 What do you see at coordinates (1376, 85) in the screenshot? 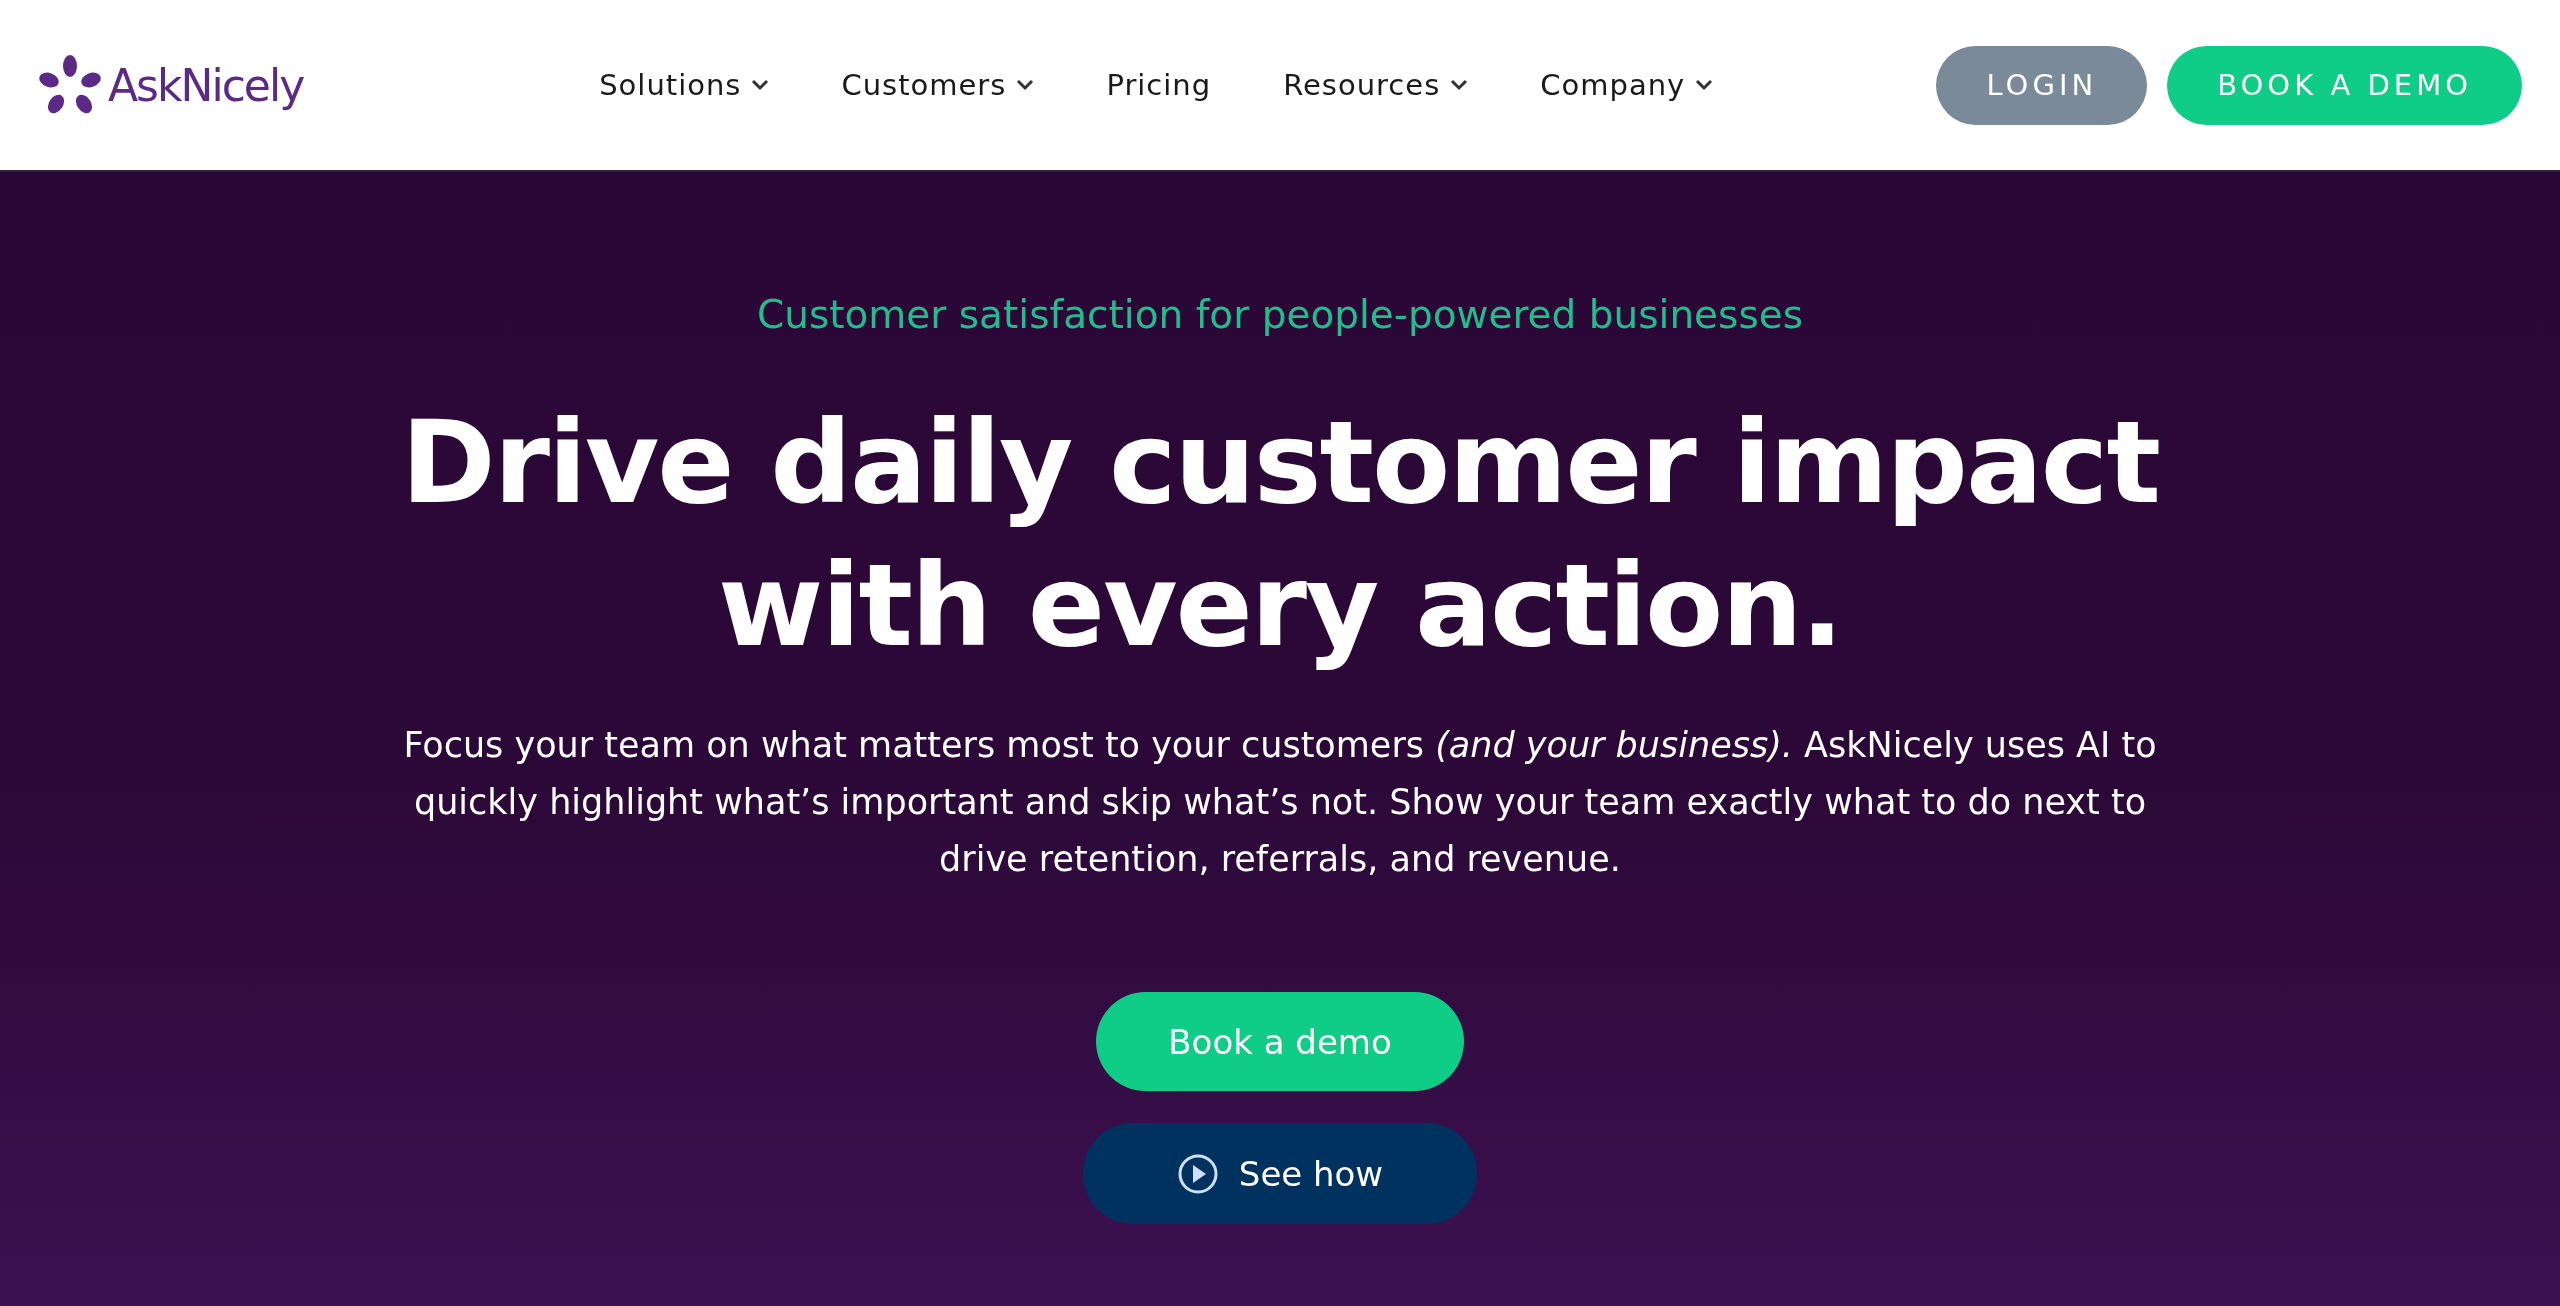
I see `nav-link: Resources` at bounding box center [1376, 85].